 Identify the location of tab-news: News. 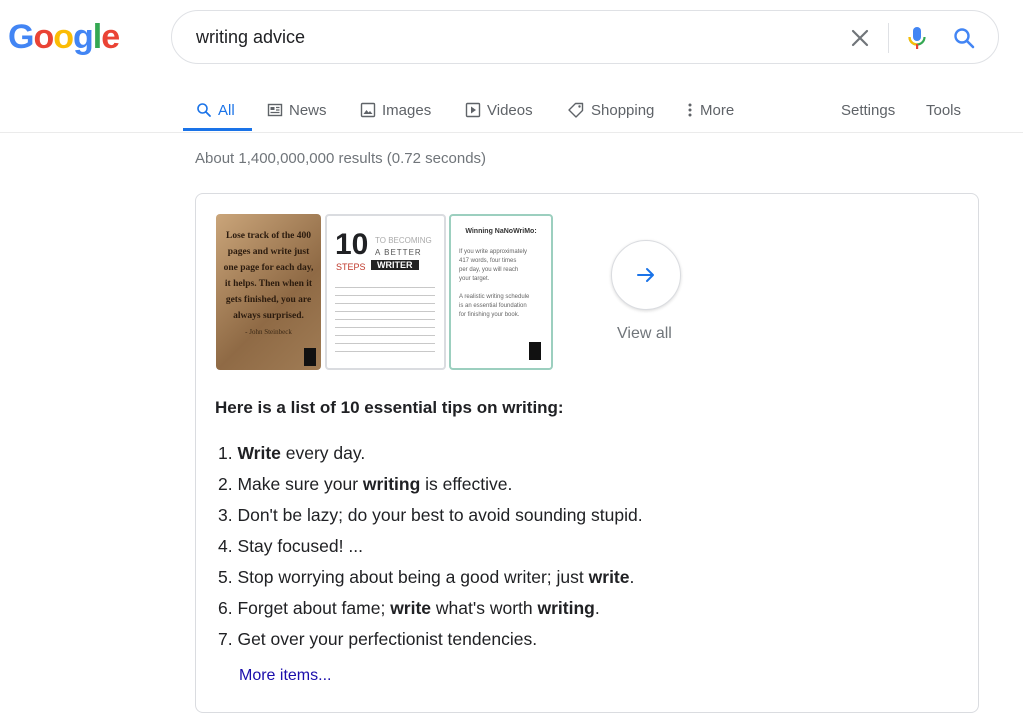
(297, 110).